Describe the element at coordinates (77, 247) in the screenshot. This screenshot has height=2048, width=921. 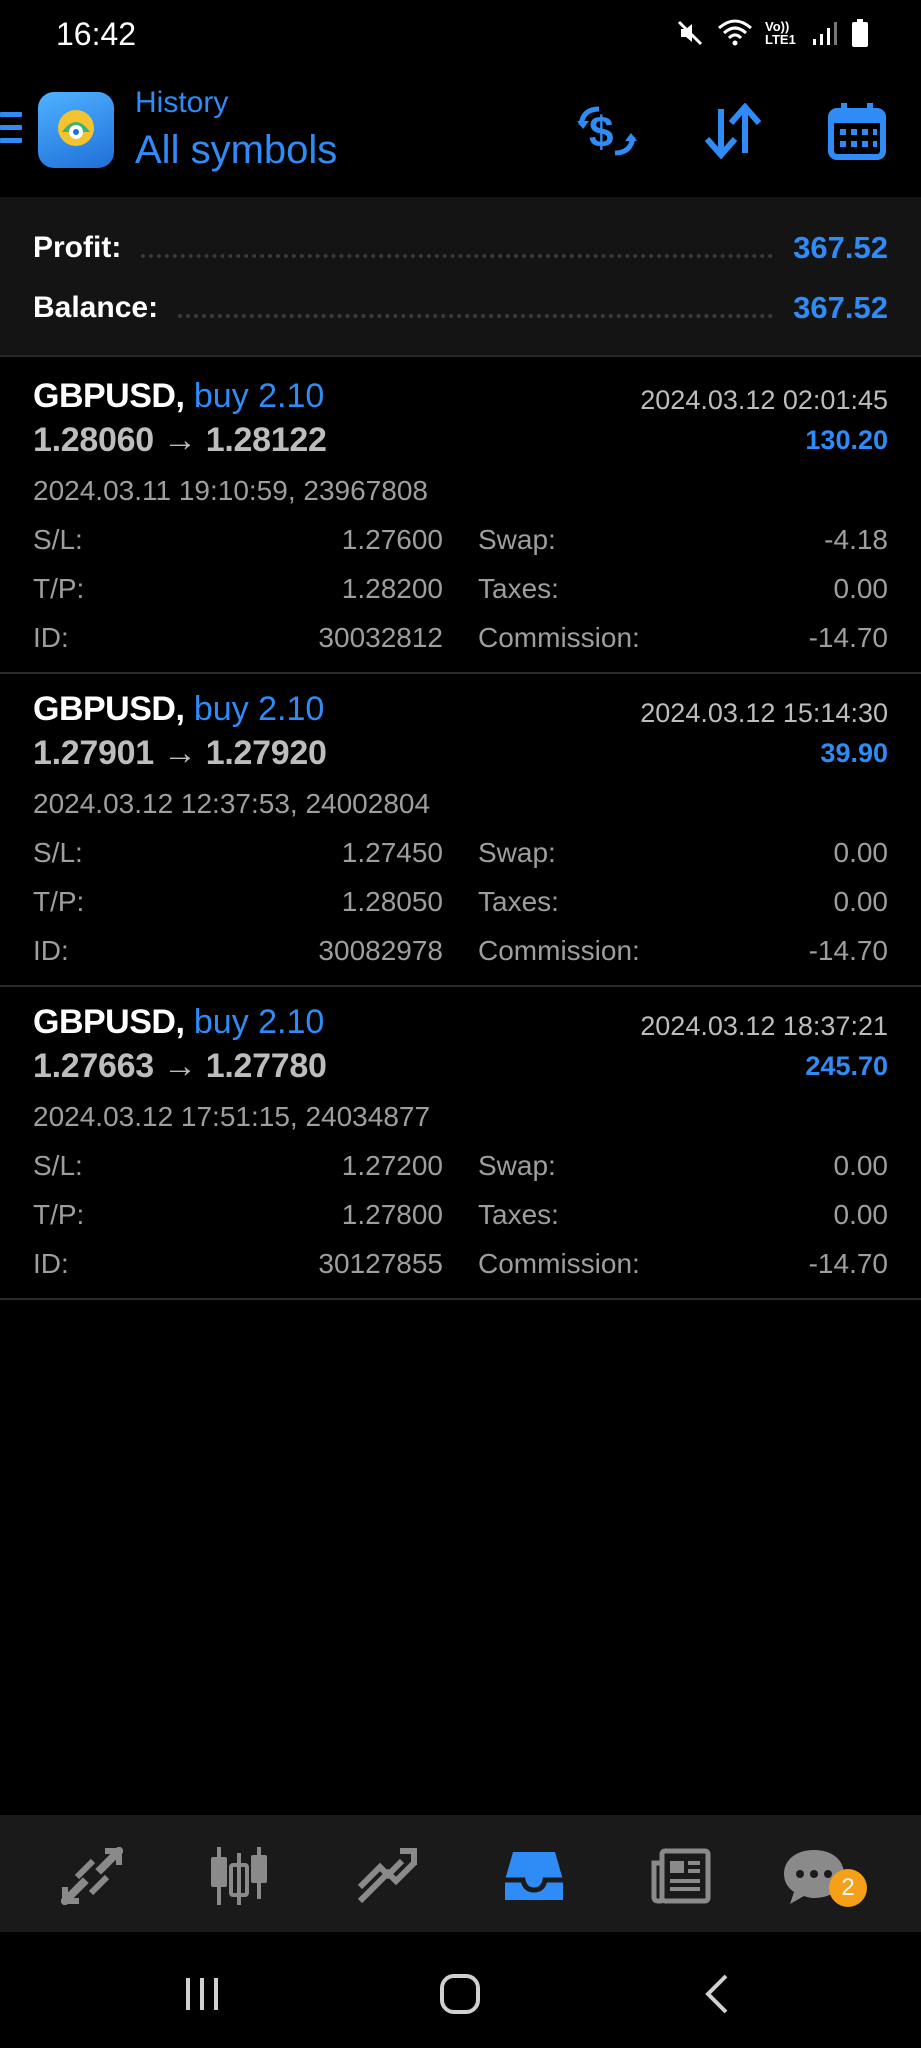
I see `profit-label: Profit:` at that location.